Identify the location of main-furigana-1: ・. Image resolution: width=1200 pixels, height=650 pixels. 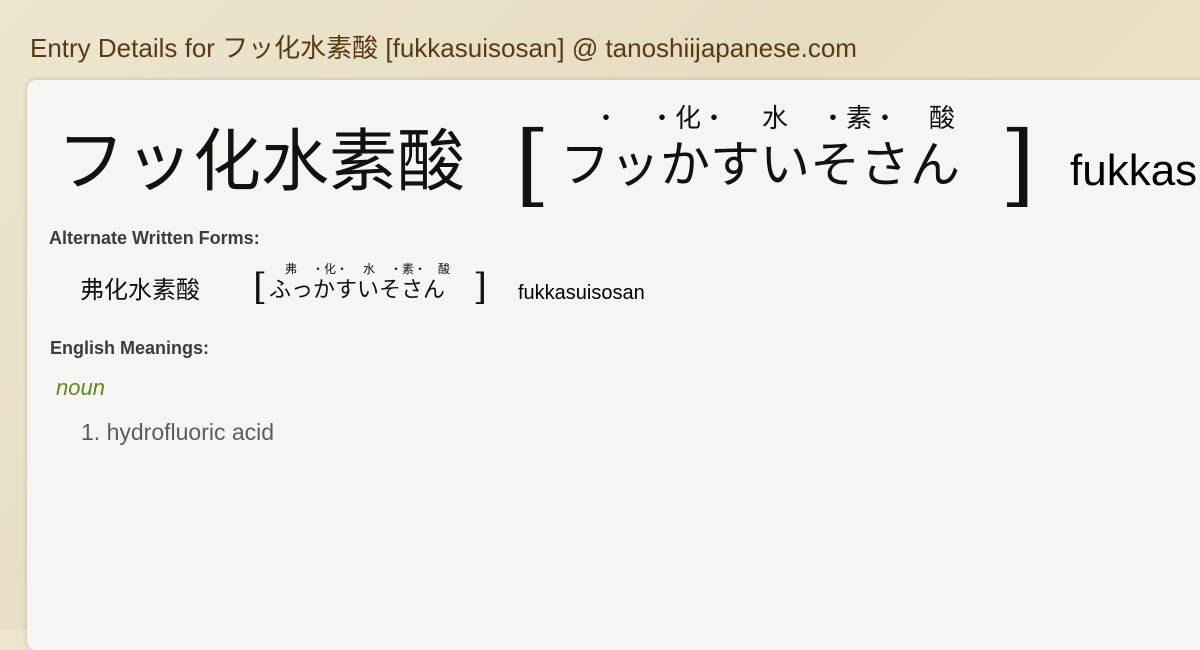
(606, 119).